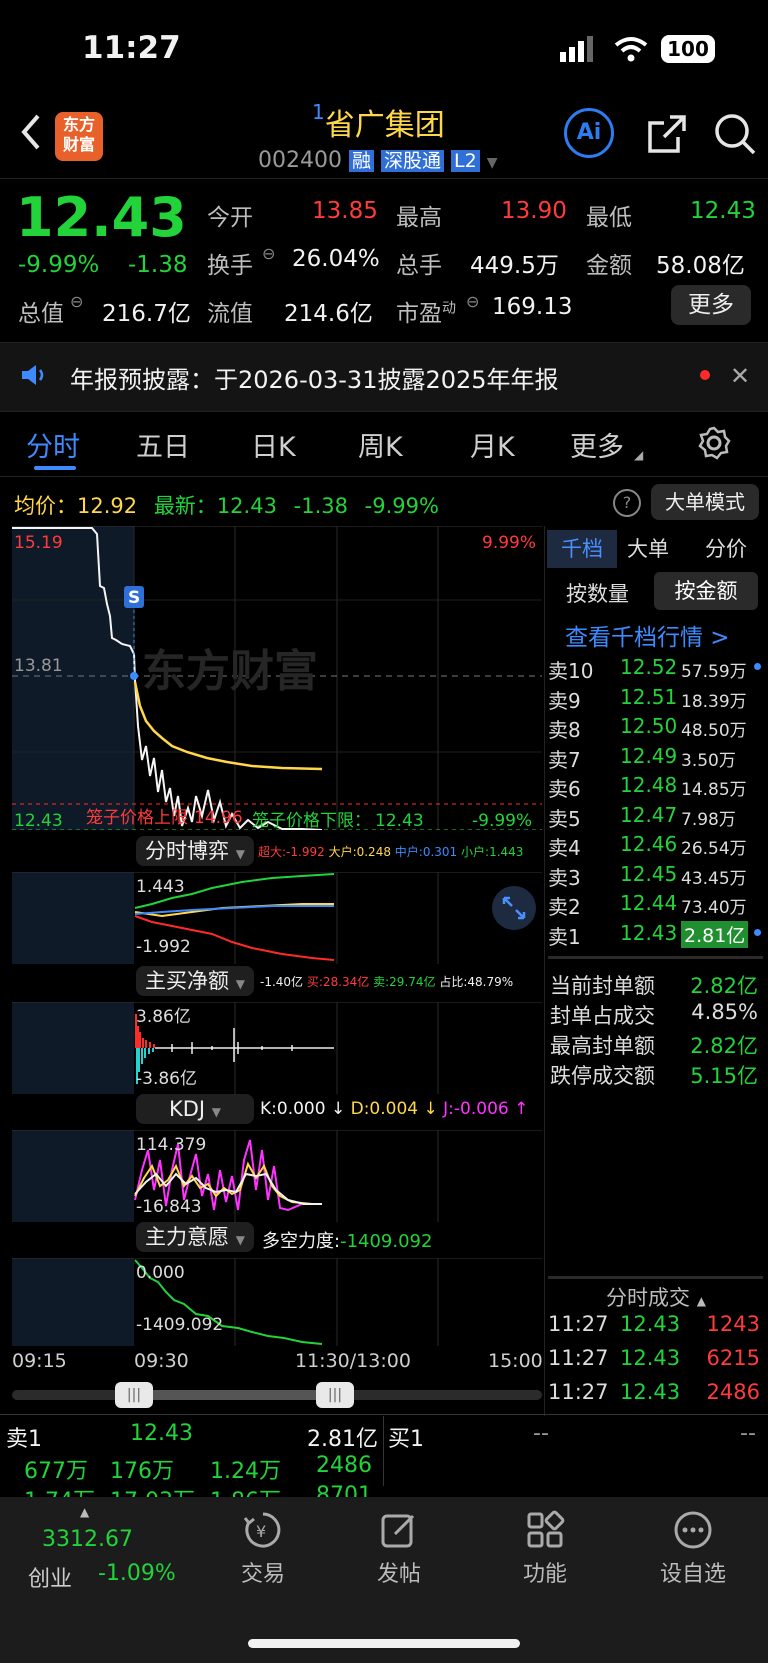 This screenshot has height=1663, width=768. What do you see at coordinates (515, 1361) in the screenshot?
I see `time-1500: 15:00` at bounding box center [515, 1361].